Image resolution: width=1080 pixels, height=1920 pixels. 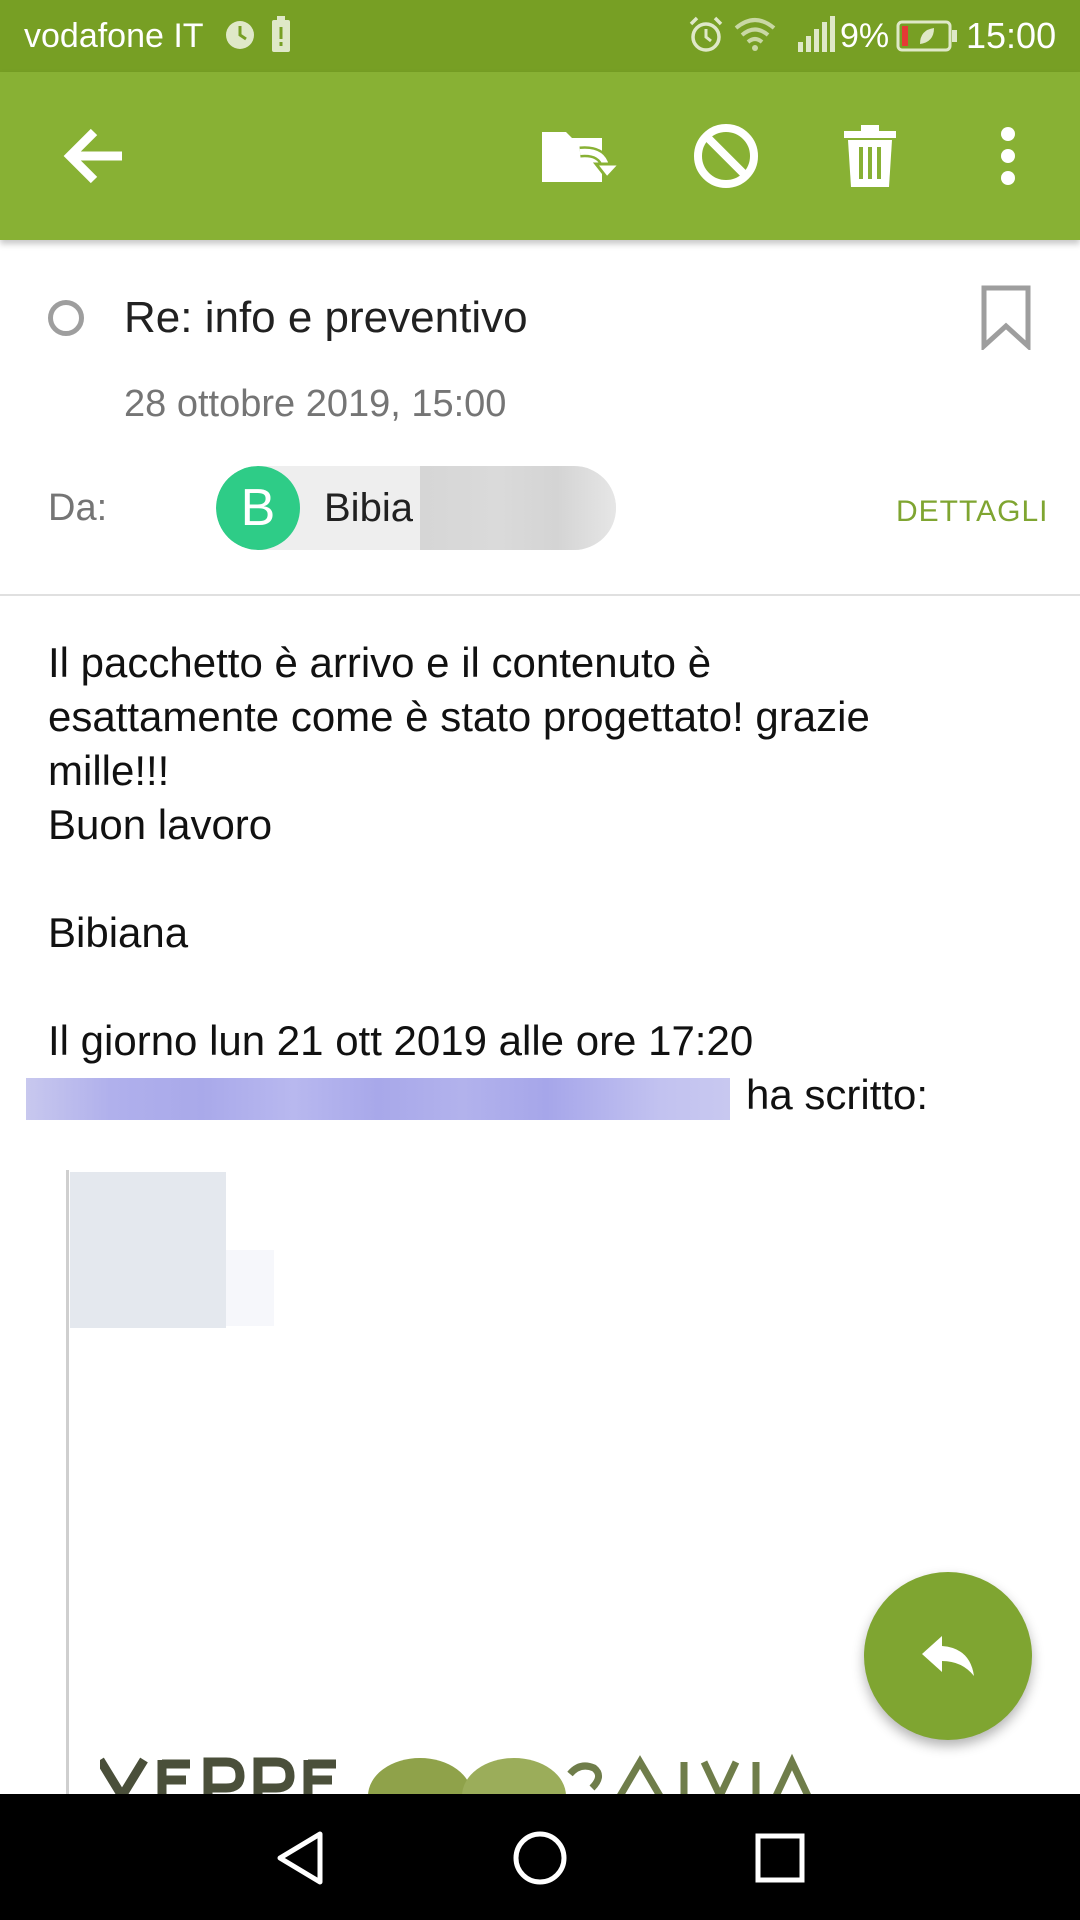 I want to click on battery-percentage: 9%, so click(x=865, y=36).